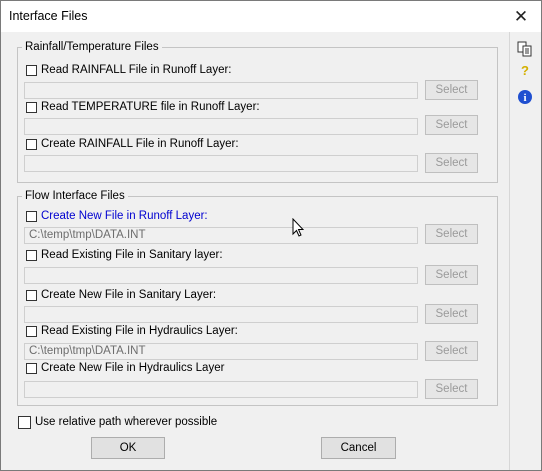 This screenshot has width=542, height=471. Describe the element at coordinates (271, 16) in the screenshot. I see `title-bar: Interface Files ✕` at that location.